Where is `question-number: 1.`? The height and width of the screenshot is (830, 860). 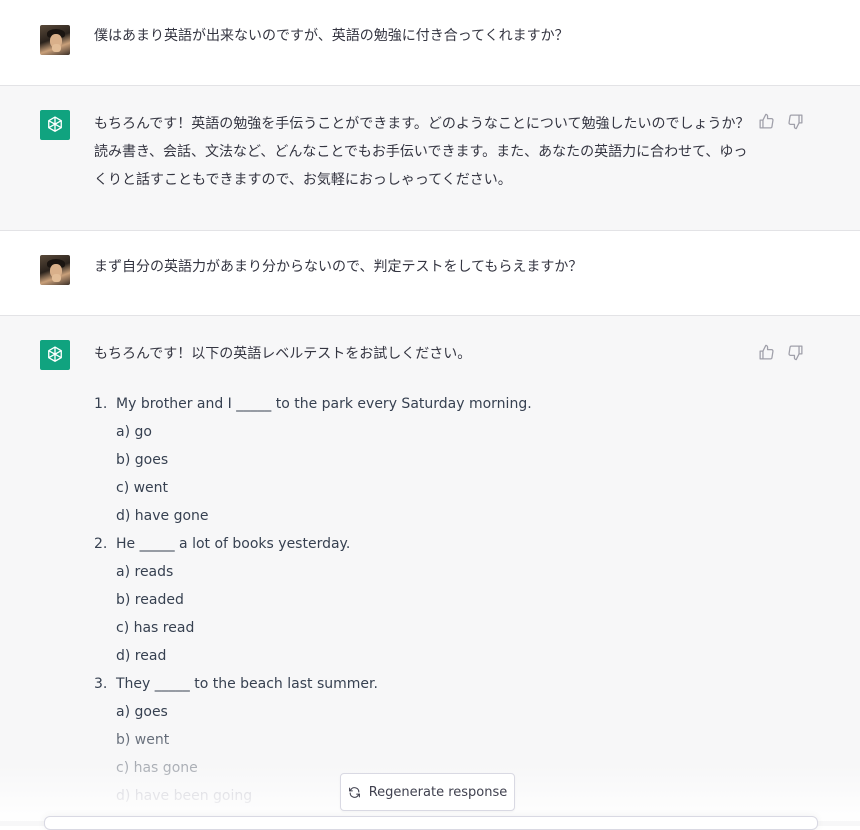 question-number: 1. is located at coordinates (101, 404).